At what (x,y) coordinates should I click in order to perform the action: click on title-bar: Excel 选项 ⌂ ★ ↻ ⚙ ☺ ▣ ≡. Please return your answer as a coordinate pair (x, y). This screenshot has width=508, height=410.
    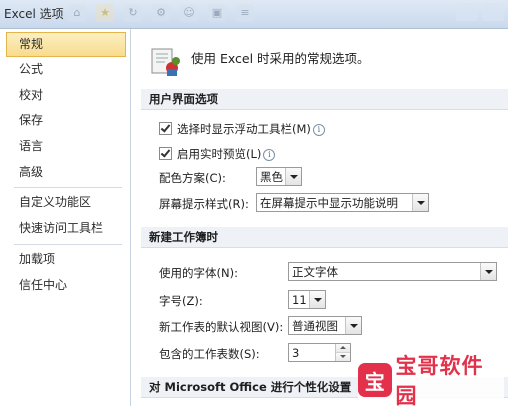
    Looking at the image, I should click on (254, 14).